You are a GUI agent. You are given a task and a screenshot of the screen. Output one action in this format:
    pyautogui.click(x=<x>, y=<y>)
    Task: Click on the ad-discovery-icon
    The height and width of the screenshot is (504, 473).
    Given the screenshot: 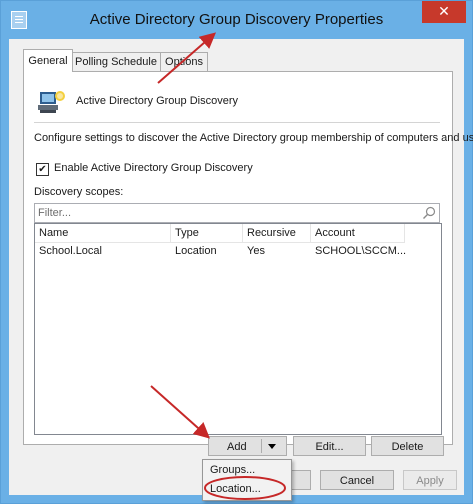 What is the action you would take?
    pyautogui.click(x=51, y=102)
    